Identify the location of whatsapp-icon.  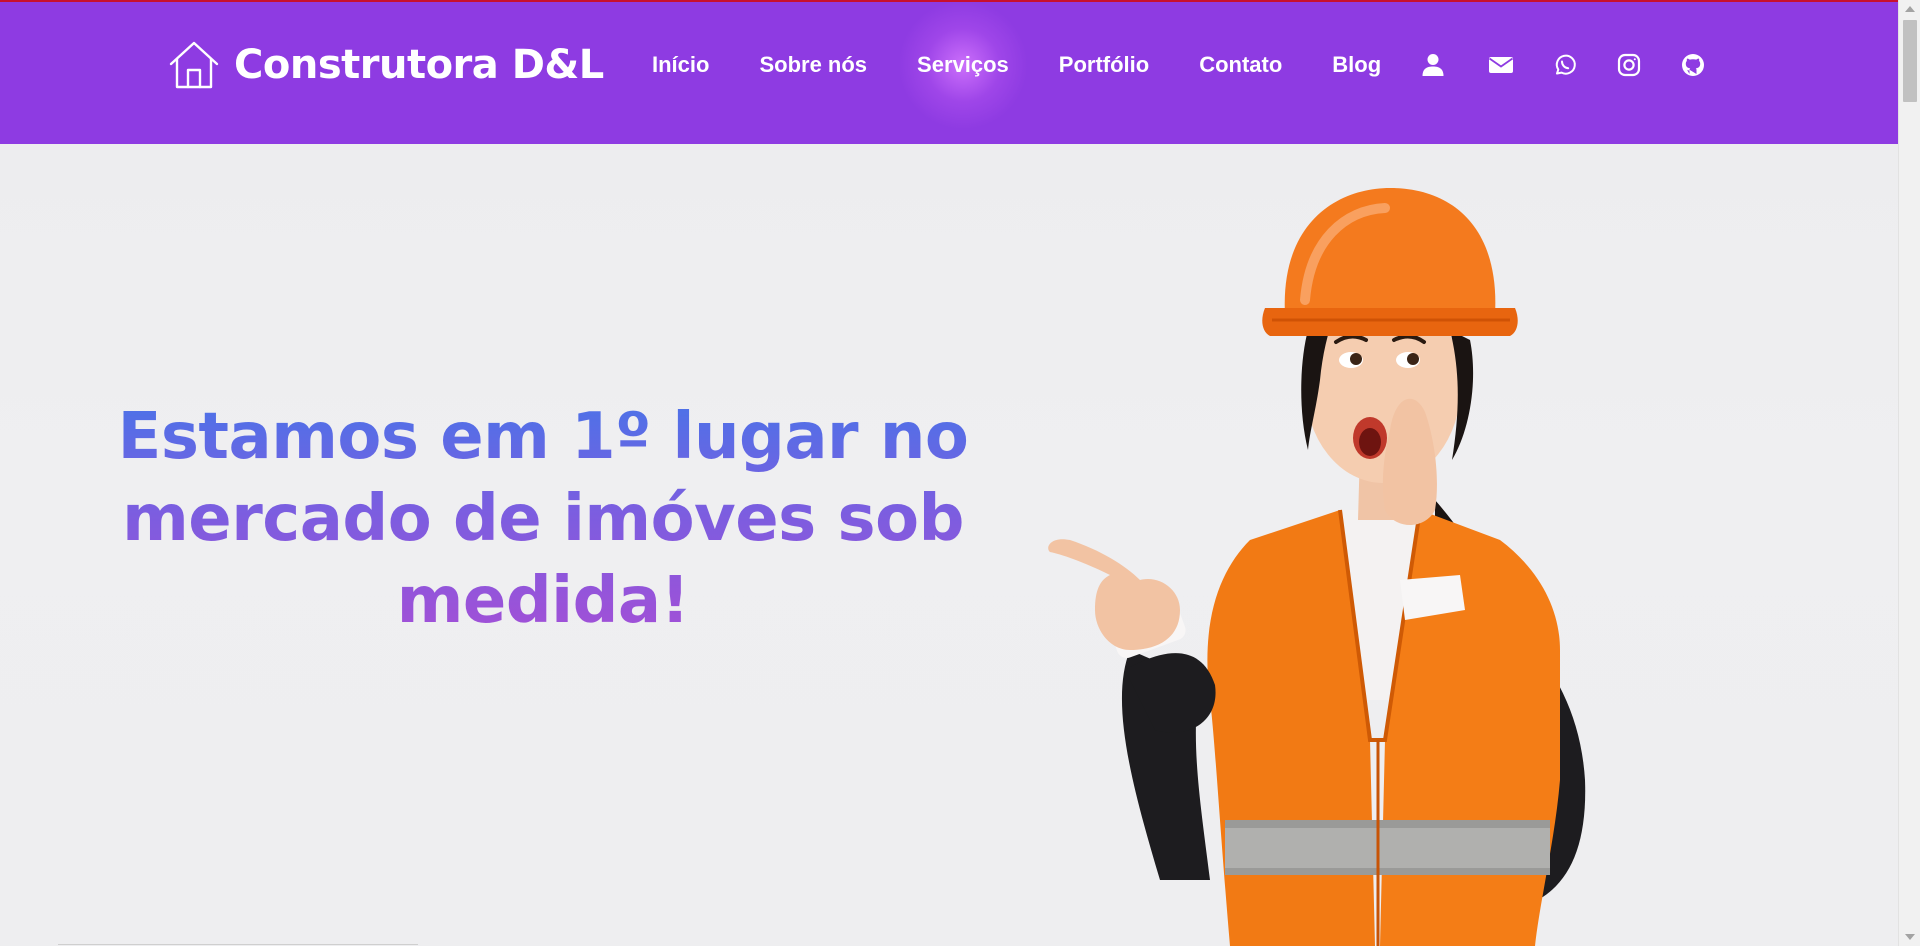
(1565, 65).